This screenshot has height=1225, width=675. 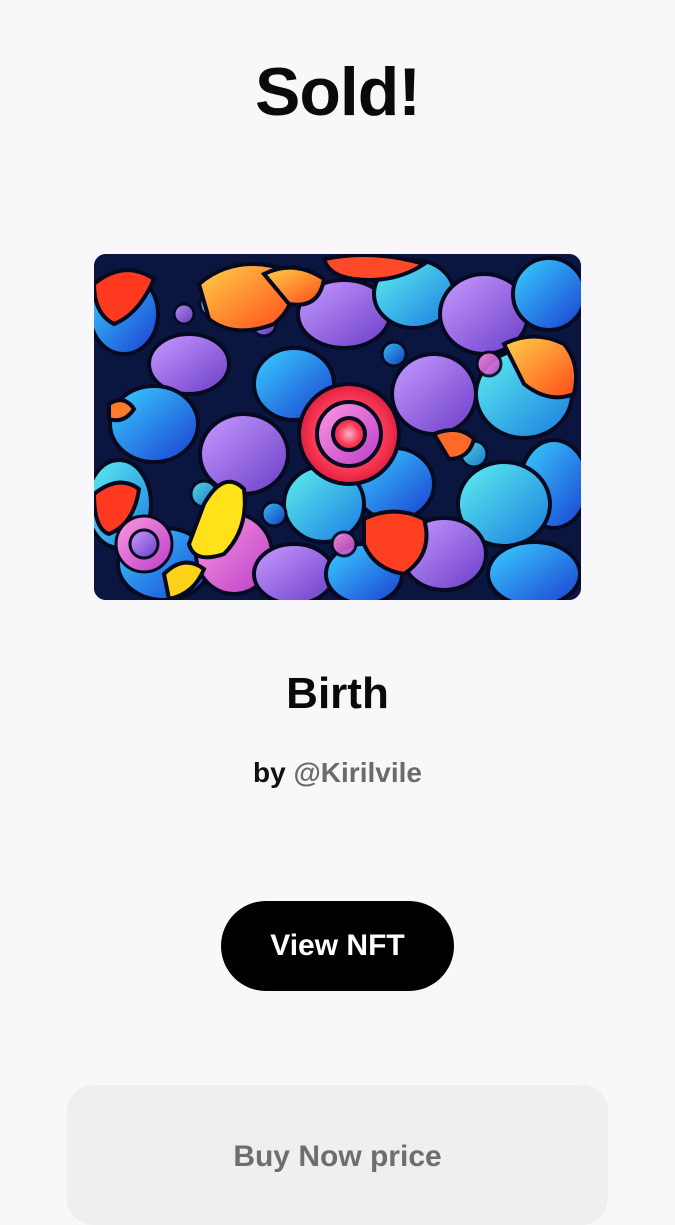 I want to click on page-title: Sold!, so click(x=338, y=92).